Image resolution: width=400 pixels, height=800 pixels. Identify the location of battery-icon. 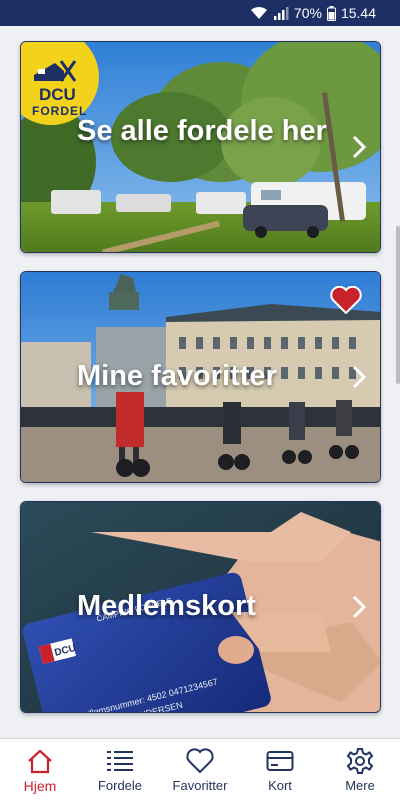
(331, 13).